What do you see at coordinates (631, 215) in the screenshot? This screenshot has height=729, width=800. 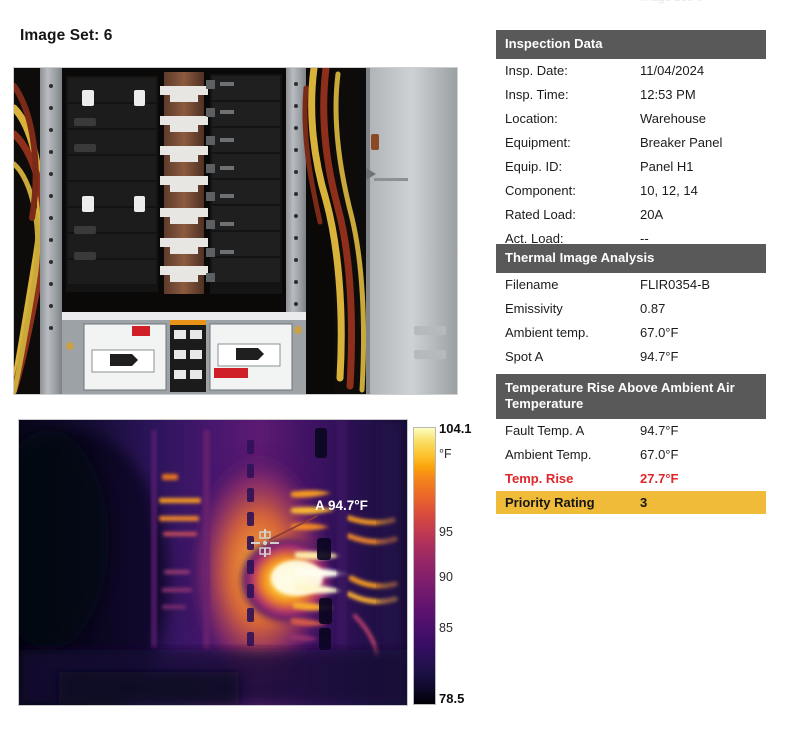 I see `table-row: Rated Load: 20A` at bounding box center [631, 215].